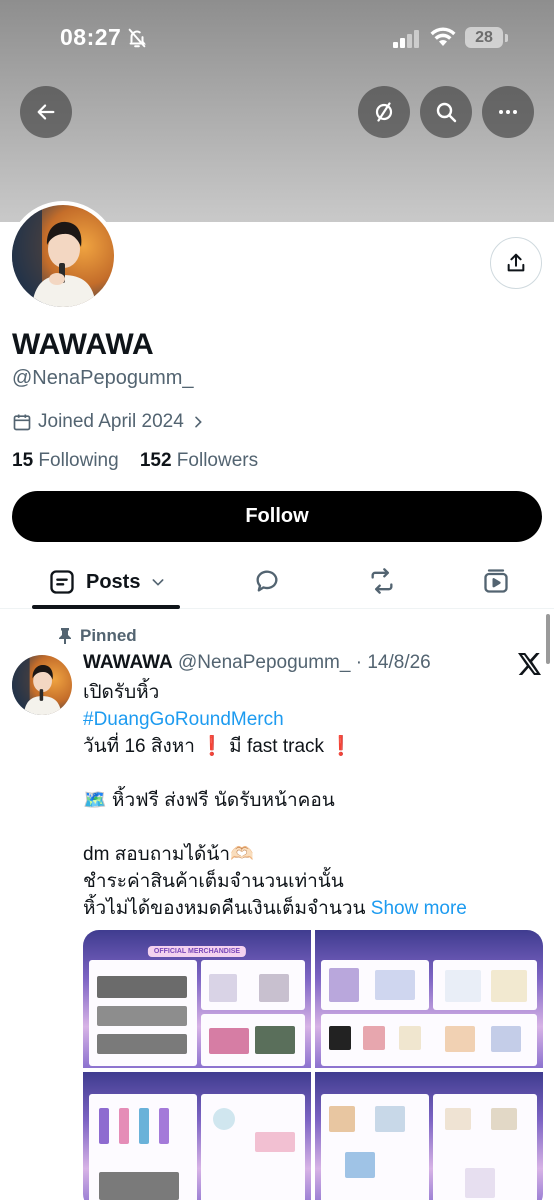  Describe the element at coordinates (197, 951) in the screenshot. I see `merch-image-title: OFFICIAL MERCHANDISE` at that location.